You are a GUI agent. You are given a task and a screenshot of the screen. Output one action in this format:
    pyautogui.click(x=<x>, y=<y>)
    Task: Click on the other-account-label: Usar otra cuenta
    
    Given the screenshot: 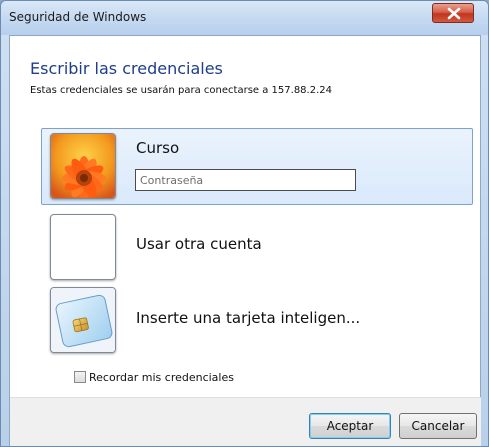 What is the action you would take?
    pyautogui.click(x=199, y=244)
    